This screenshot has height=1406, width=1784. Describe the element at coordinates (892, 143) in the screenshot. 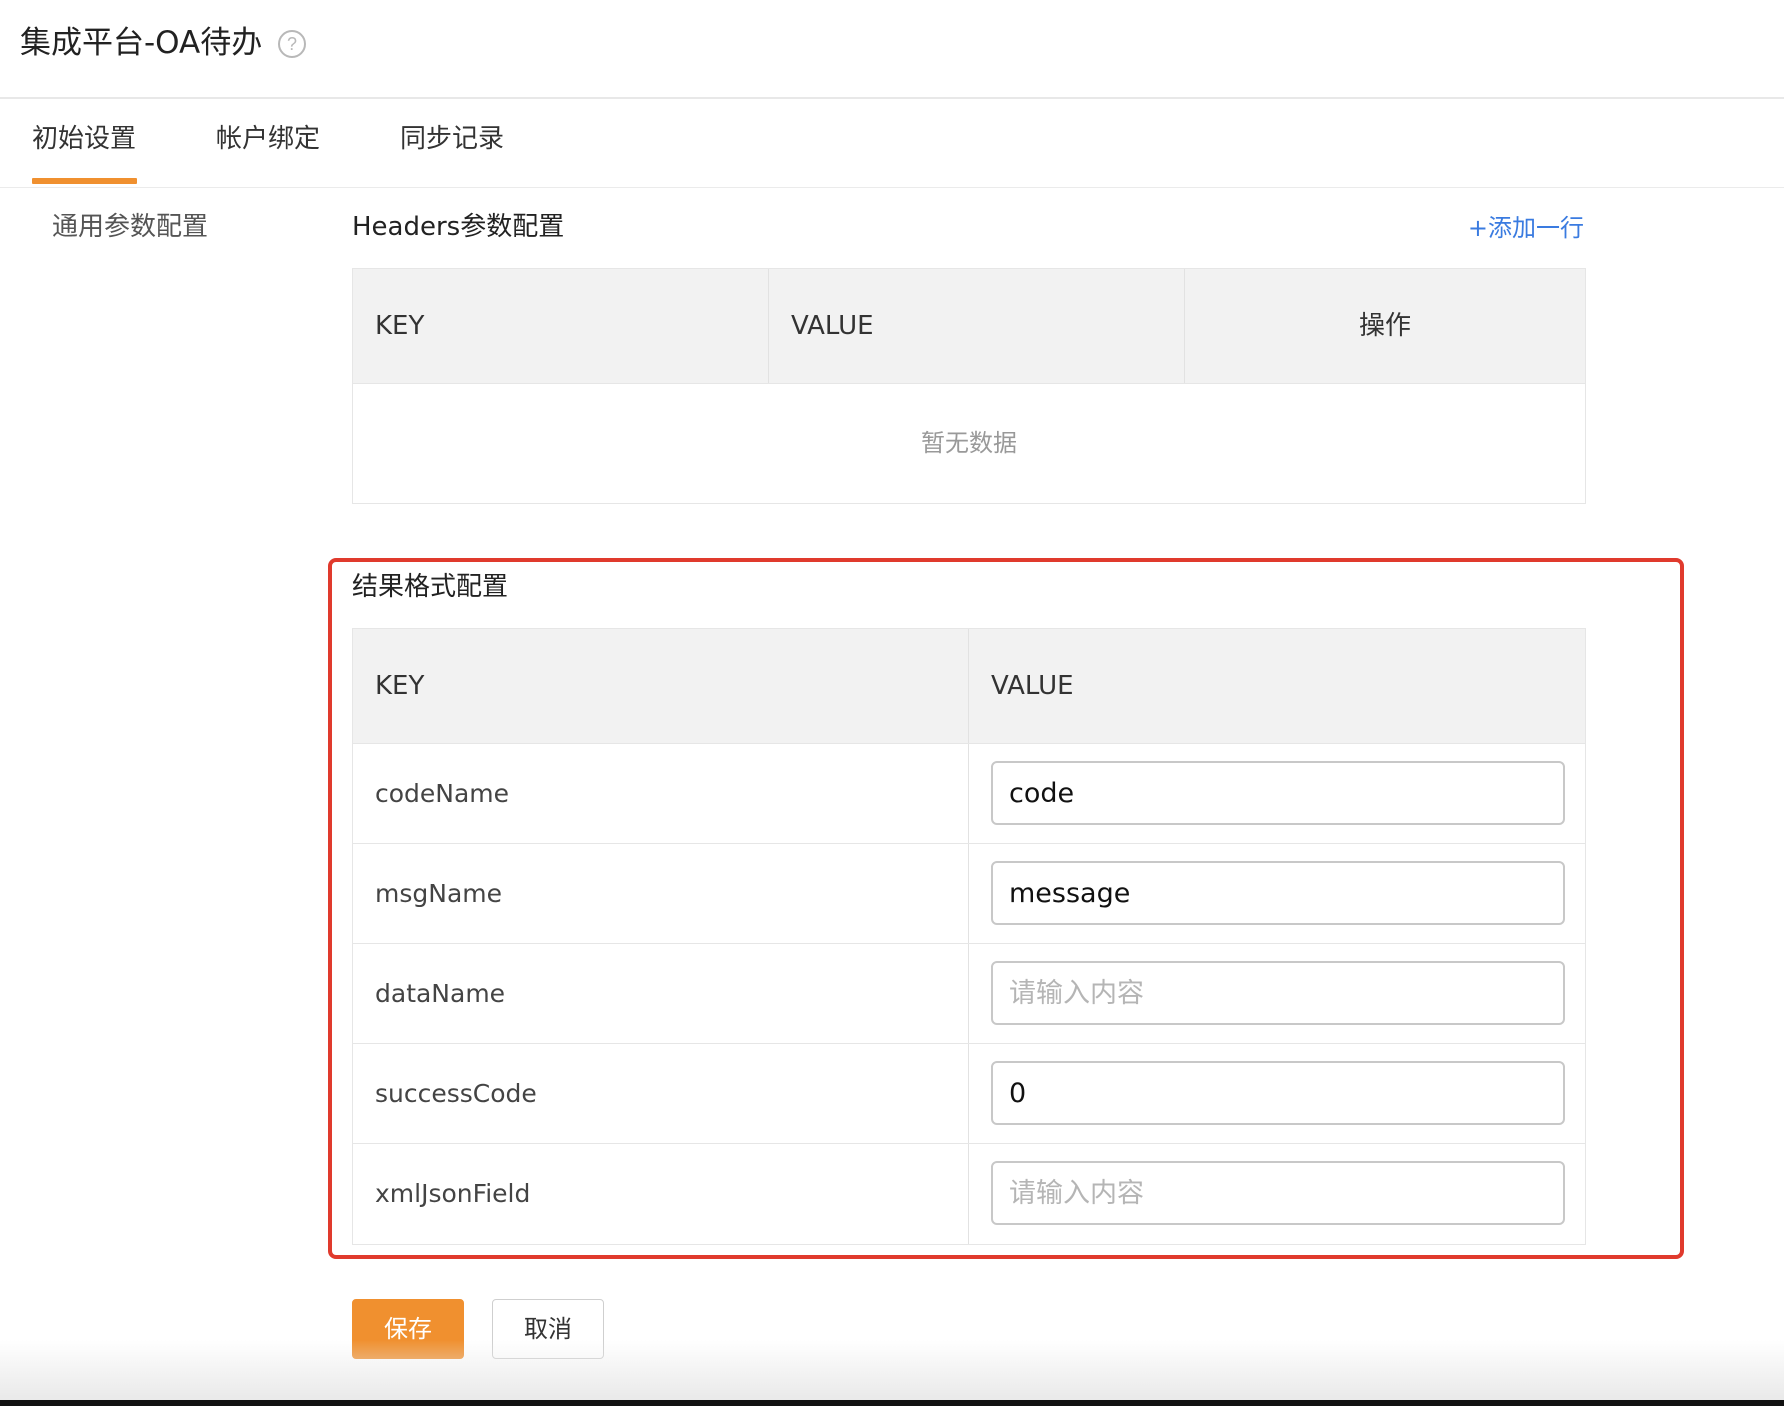

I see `tab-bar: 初始设置 帐户绑定 同步记录` at that location.